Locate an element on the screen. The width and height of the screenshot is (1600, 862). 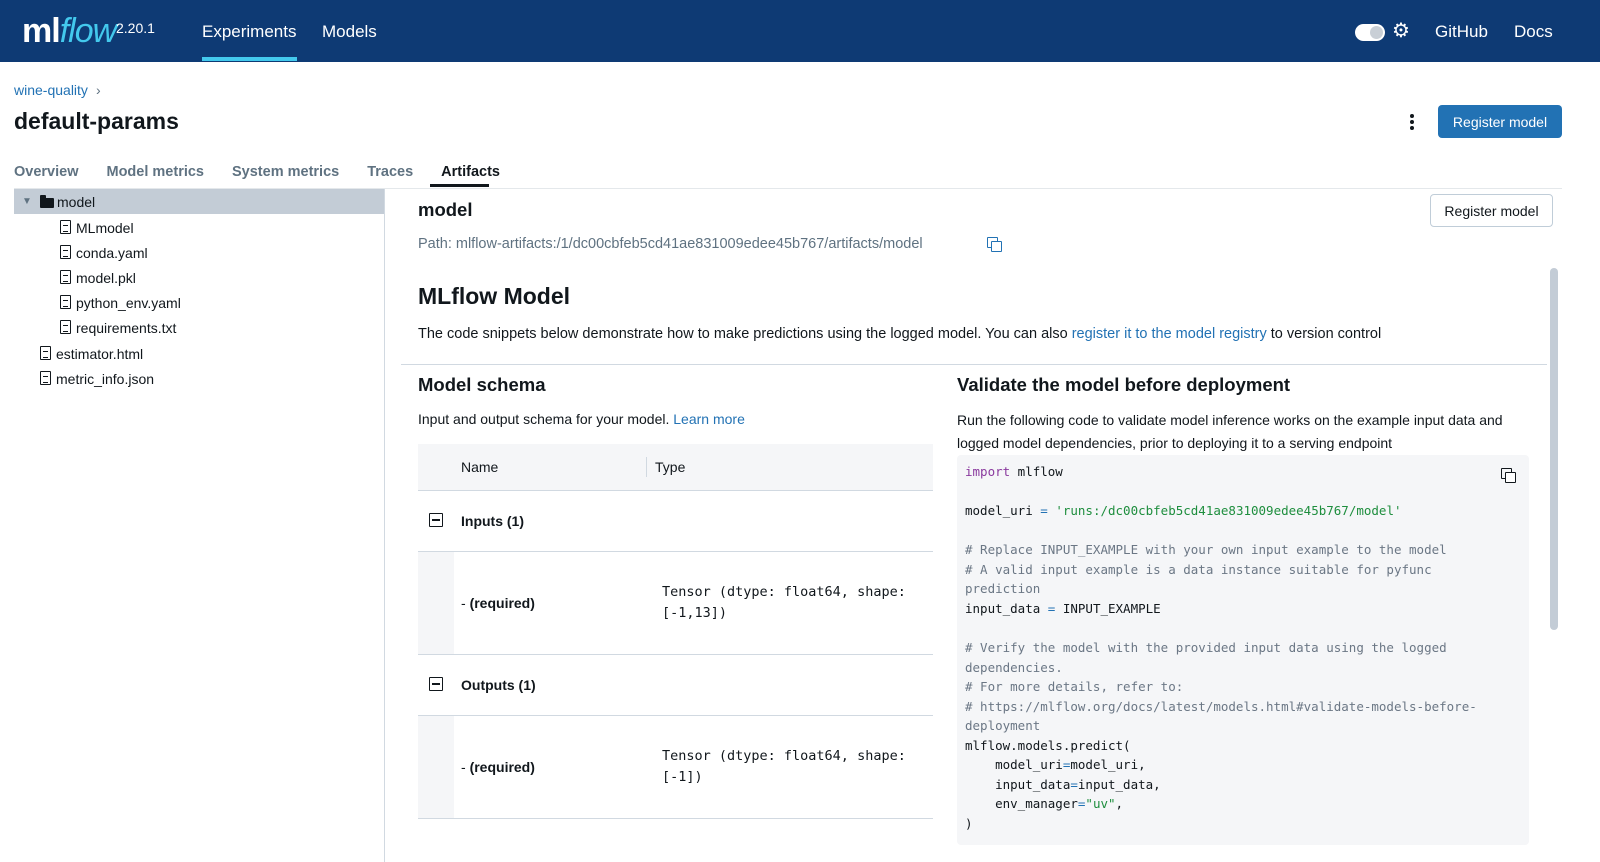
tree-file-python-env: python_env.yaml is located at coordinates (199, 302).